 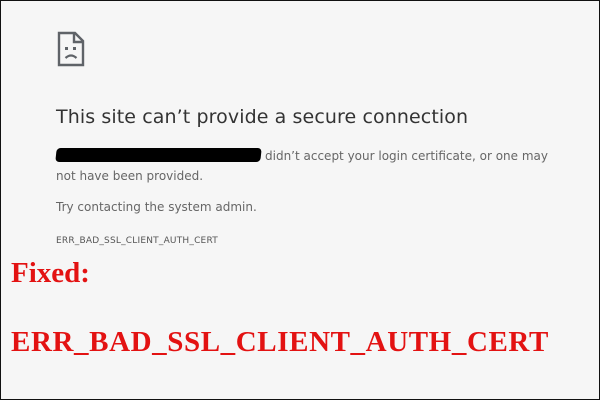 What do you see at coordinates (50, 273) in the screenshot?
I see `overlay-heading: Fixed:` at bounding box center [50, 273].